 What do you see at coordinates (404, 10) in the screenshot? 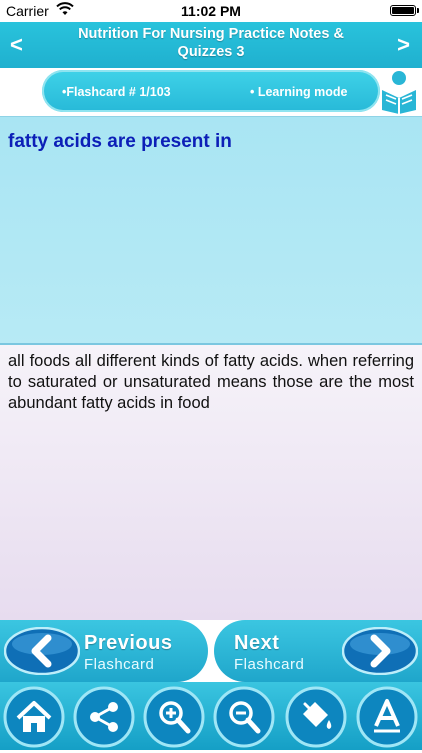
I see `battery-icon` at bounding box center [404, 10].